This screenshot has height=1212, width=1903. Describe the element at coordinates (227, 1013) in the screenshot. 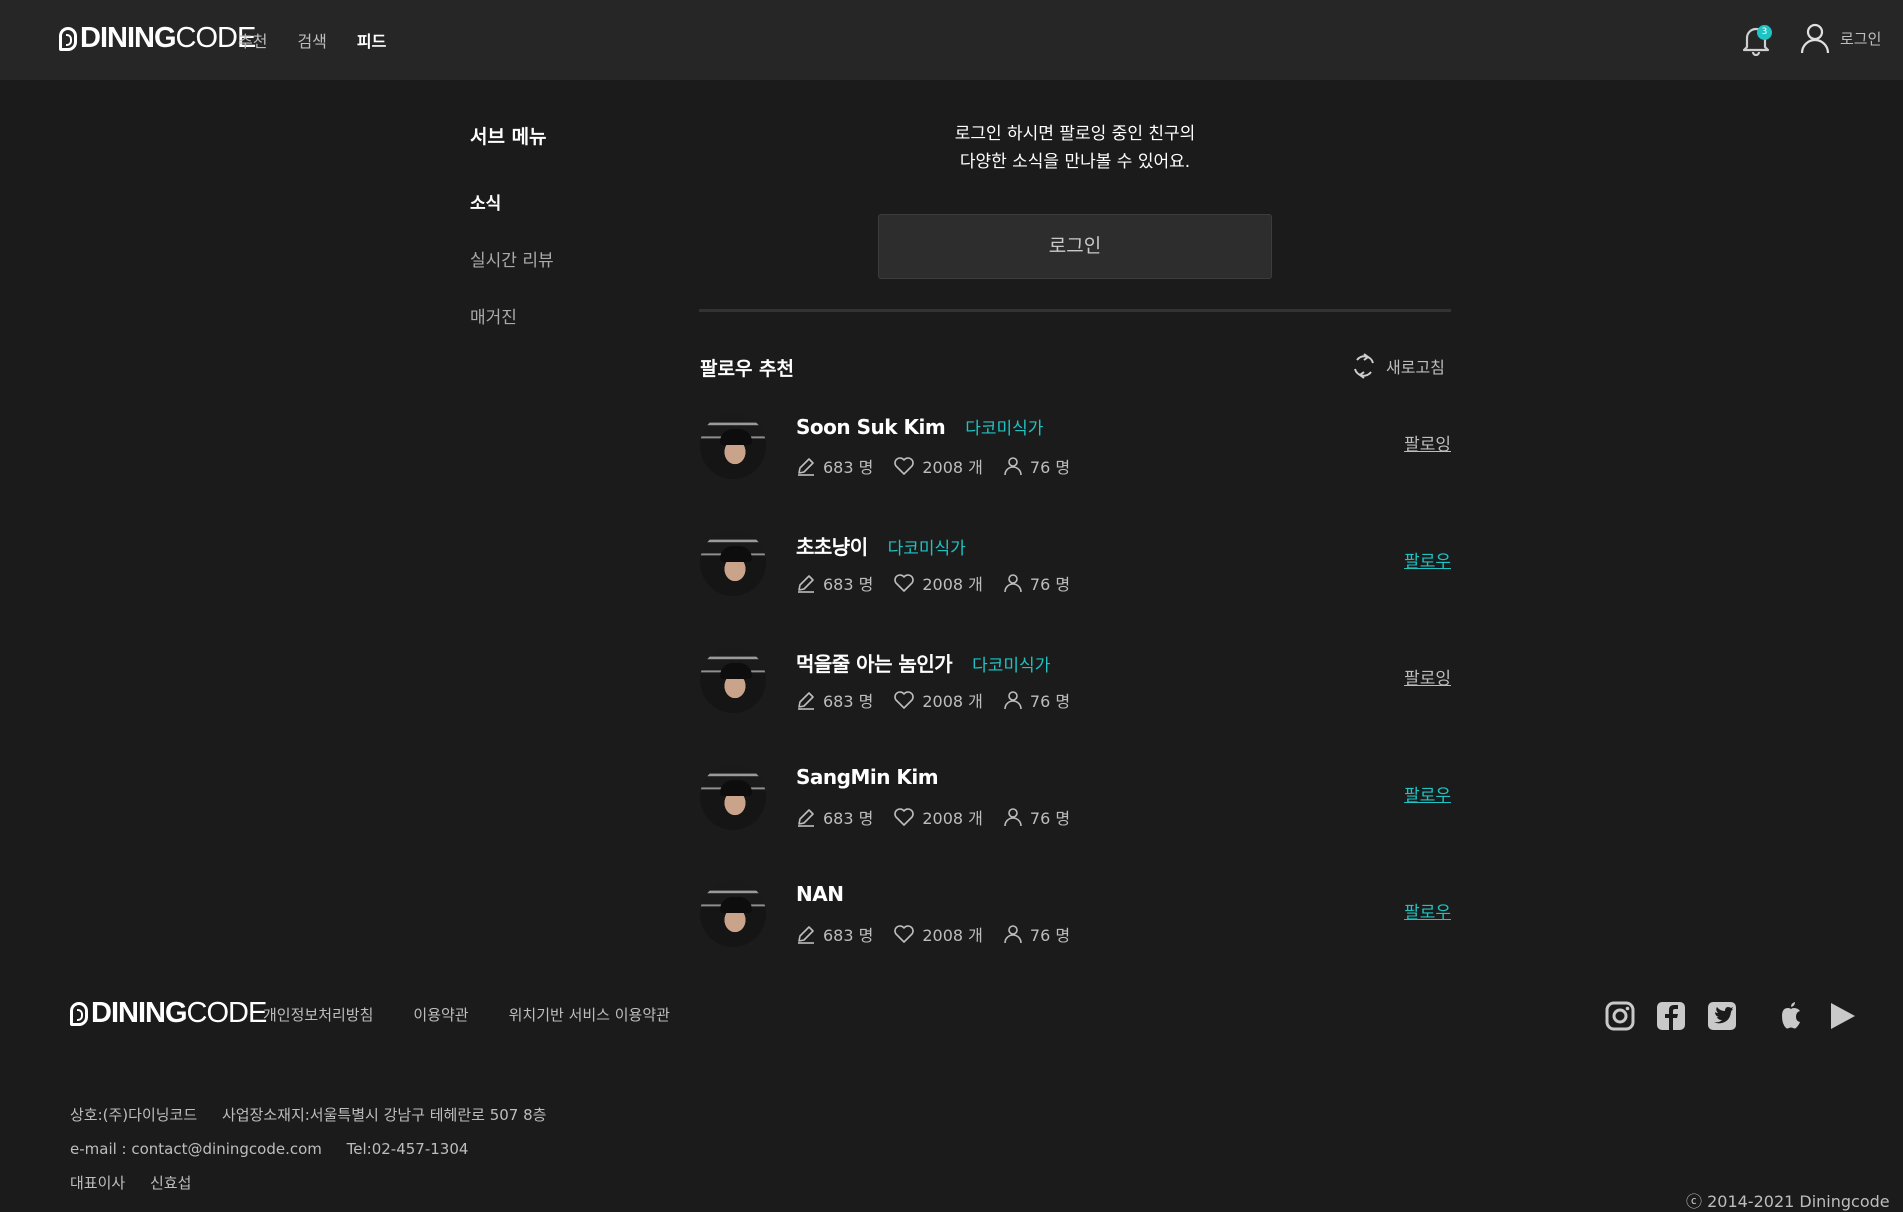

I see `logo-text-light: CODE` at that location.